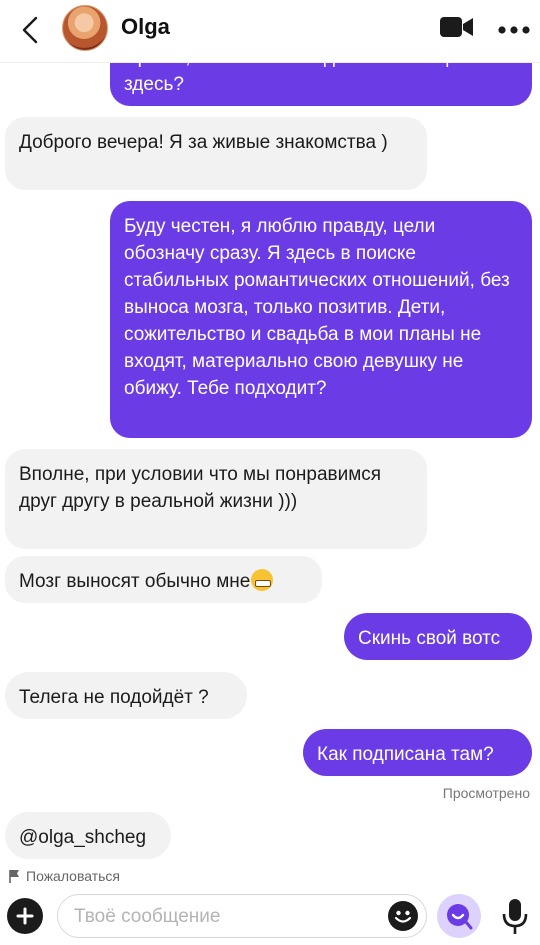  I want to click on message-composer, so click(270, 916).